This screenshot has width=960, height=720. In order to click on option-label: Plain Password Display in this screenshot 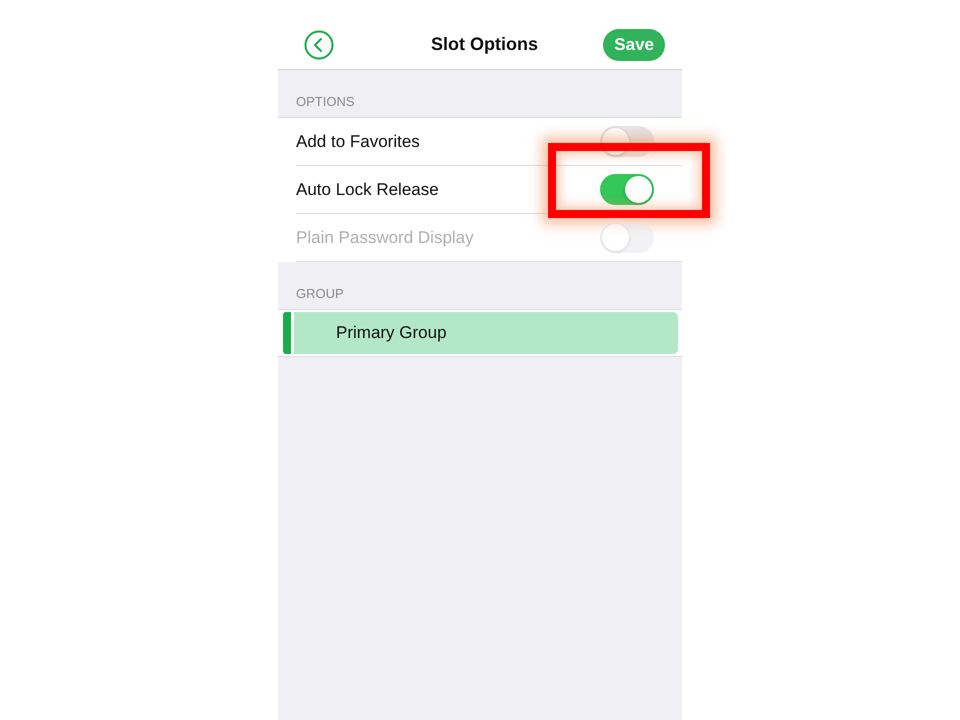, I will do `click(385, 238)`.